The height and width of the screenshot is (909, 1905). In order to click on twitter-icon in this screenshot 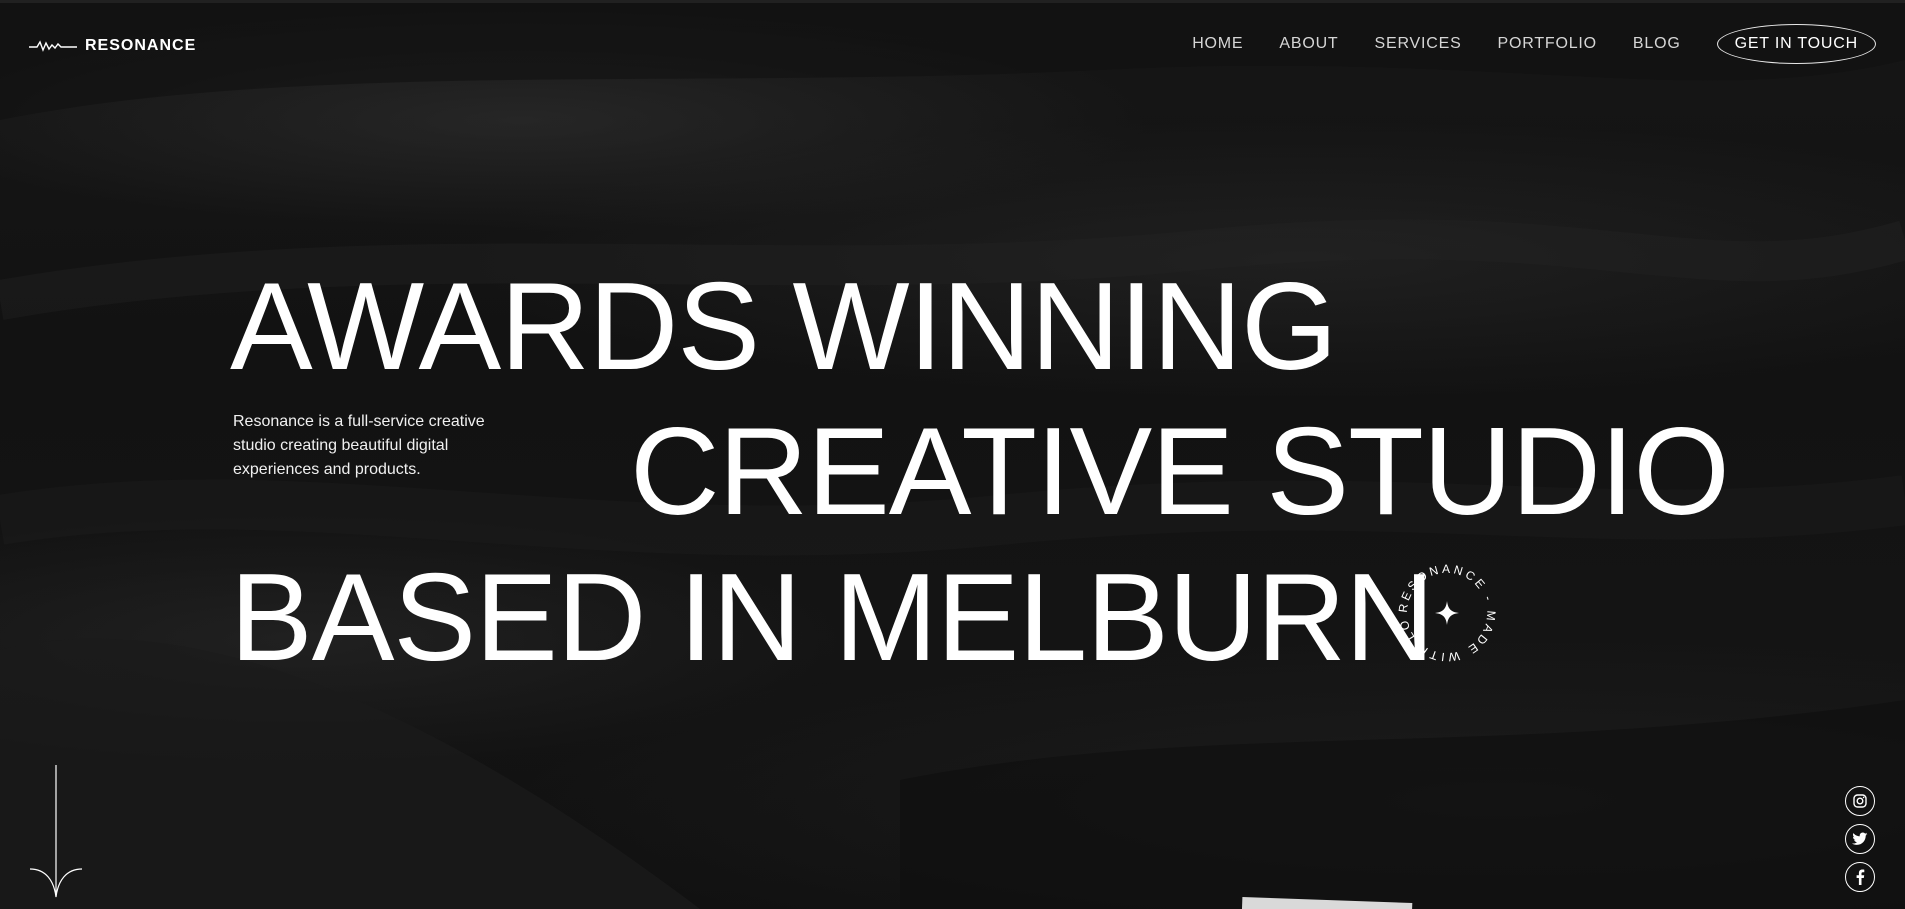, I will do `click(1860, 838)`.